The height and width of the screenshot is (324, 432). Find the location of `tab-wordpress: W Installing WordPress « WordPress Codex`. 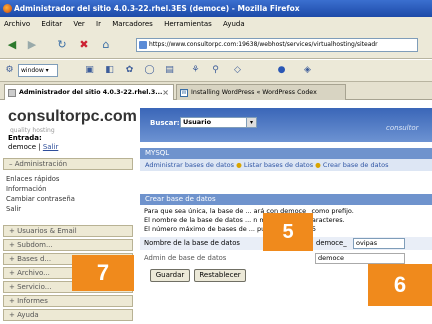

tab-wordpress: W Installing WordPress « WordPress Codex is located at coordinates (261, 92).